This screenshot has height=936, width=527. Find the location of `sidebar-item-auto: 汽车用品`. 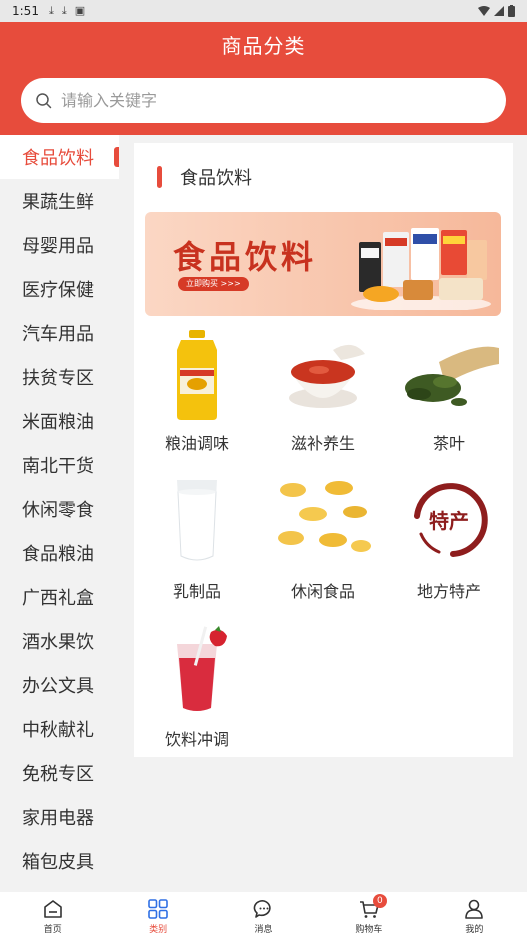

sidebar-item-auto: 汽车用品 is located at coordinates (59, 333).